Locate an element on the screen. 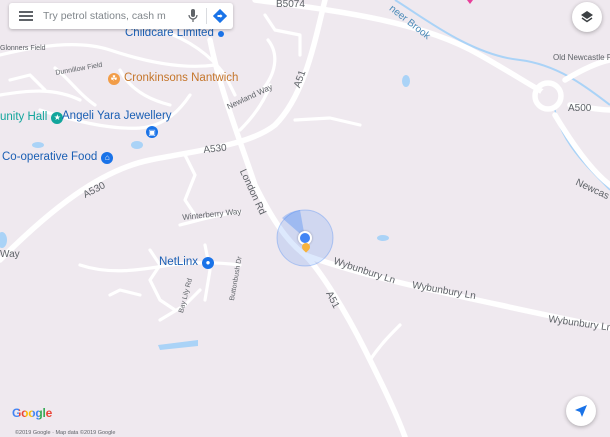  poi-community-hall: unity Hall ★ is located at coordinates (32, 117).